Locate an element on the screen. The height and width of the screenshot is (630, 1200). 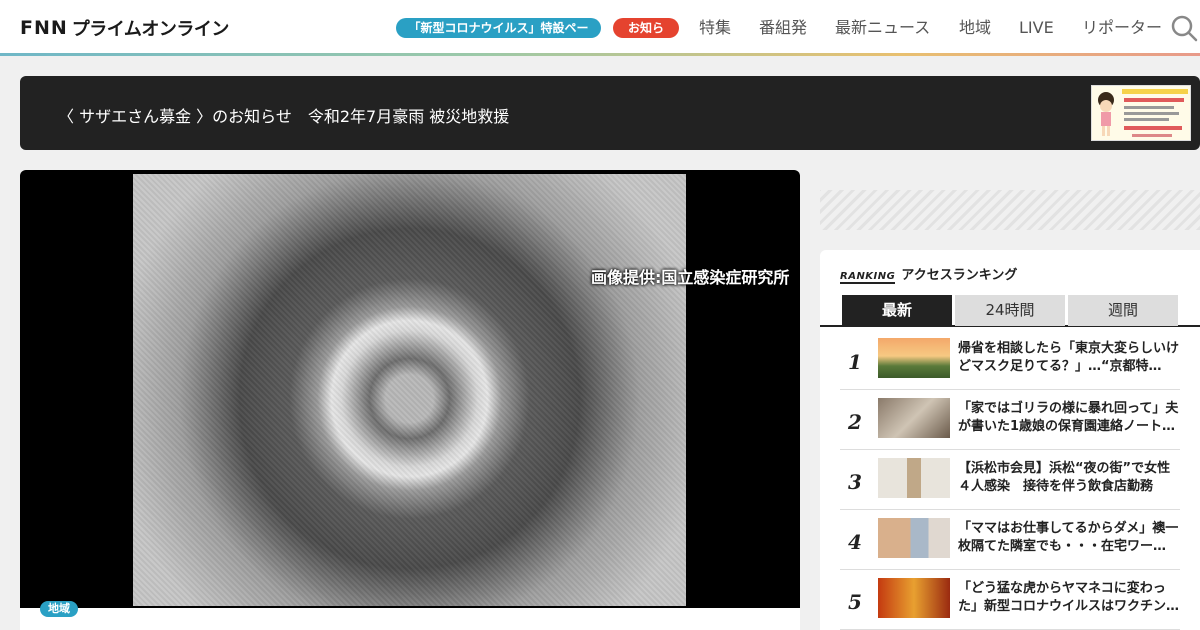
ranking-tabs: 最新 24時間 週間 is located at coordinates (1010, 311).